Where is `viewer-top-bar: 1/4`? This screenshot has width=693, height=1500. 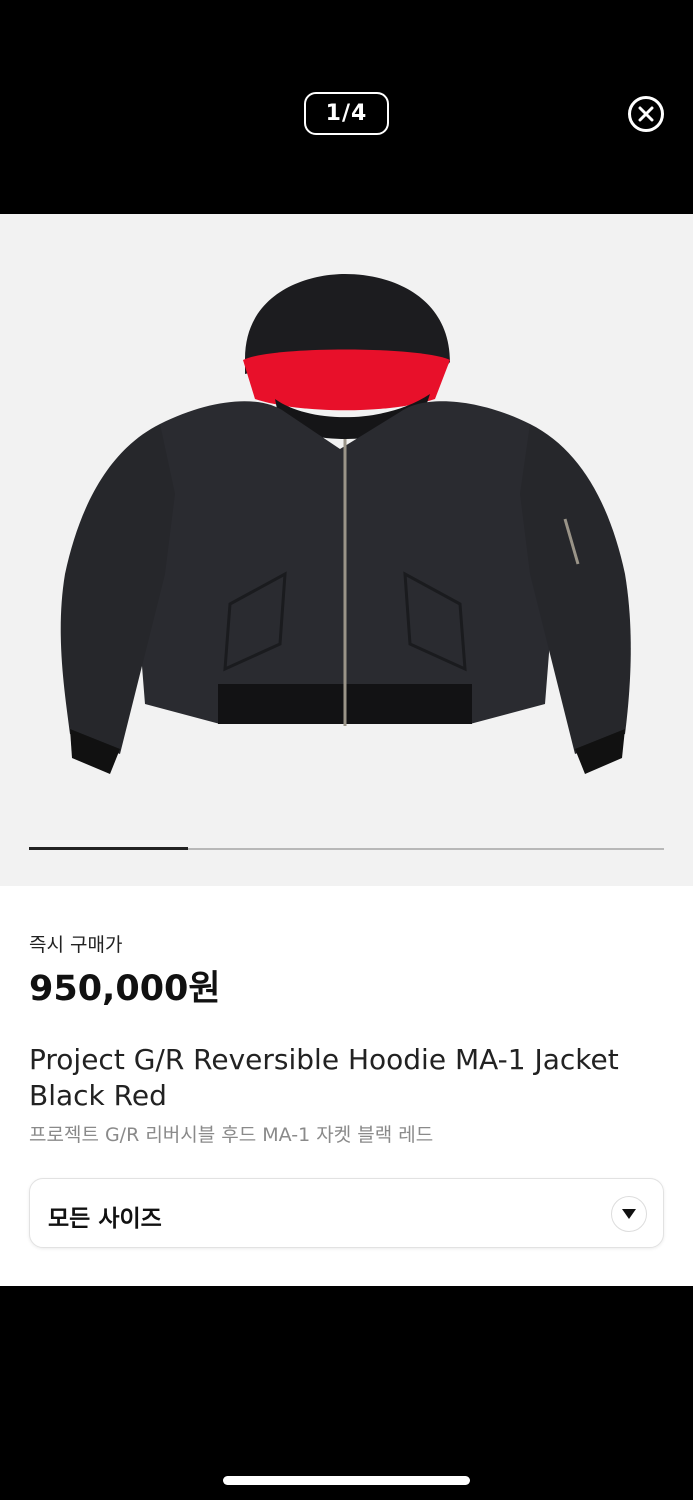 viewer-top-bar: 1/4 is located at coordinates (346, 107).